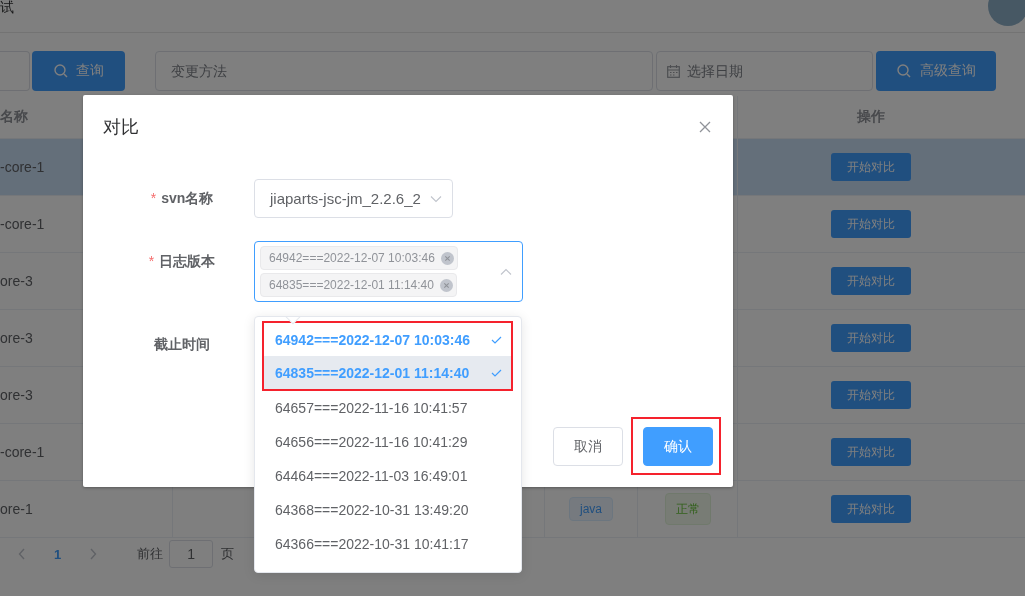 The image size is (1025, 596). Describe the element at coordinates (150, 554) in the screenshot. I see `goto-label: 前往` at that location.